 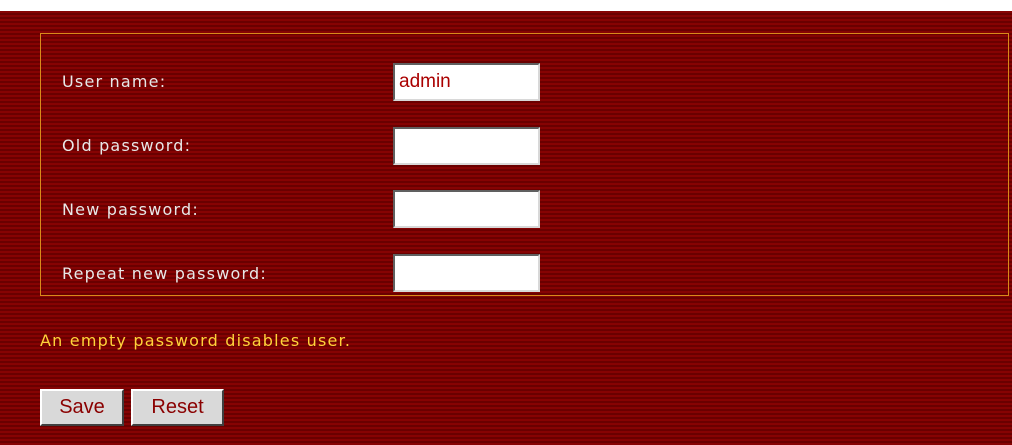 What do you see at coordinates (466, 209) in the screenshot?
I see `new-password-input` at bounding box center [466, 209].